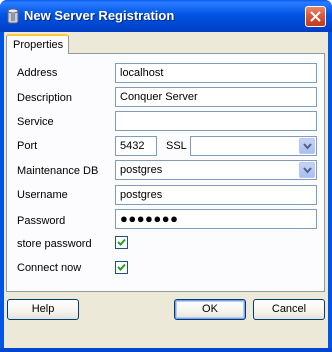  I want to click on store-password-checkbox, so click(121, 242).